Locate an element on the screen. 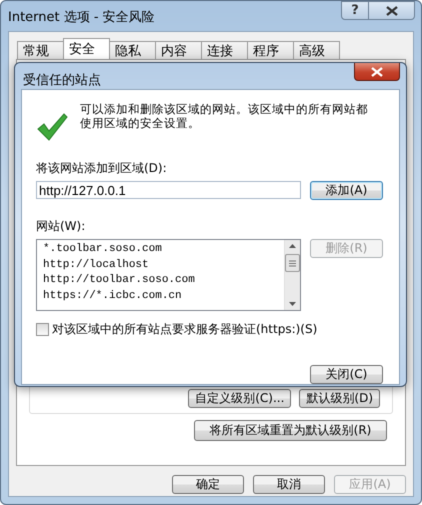 The width and height of the screenshot is (422, 505). sites-list: *.toolbar.soso.com http://localhost http://toolbar.soso.com https://*.icbc.com.cn is located at coordinates (168, 275).